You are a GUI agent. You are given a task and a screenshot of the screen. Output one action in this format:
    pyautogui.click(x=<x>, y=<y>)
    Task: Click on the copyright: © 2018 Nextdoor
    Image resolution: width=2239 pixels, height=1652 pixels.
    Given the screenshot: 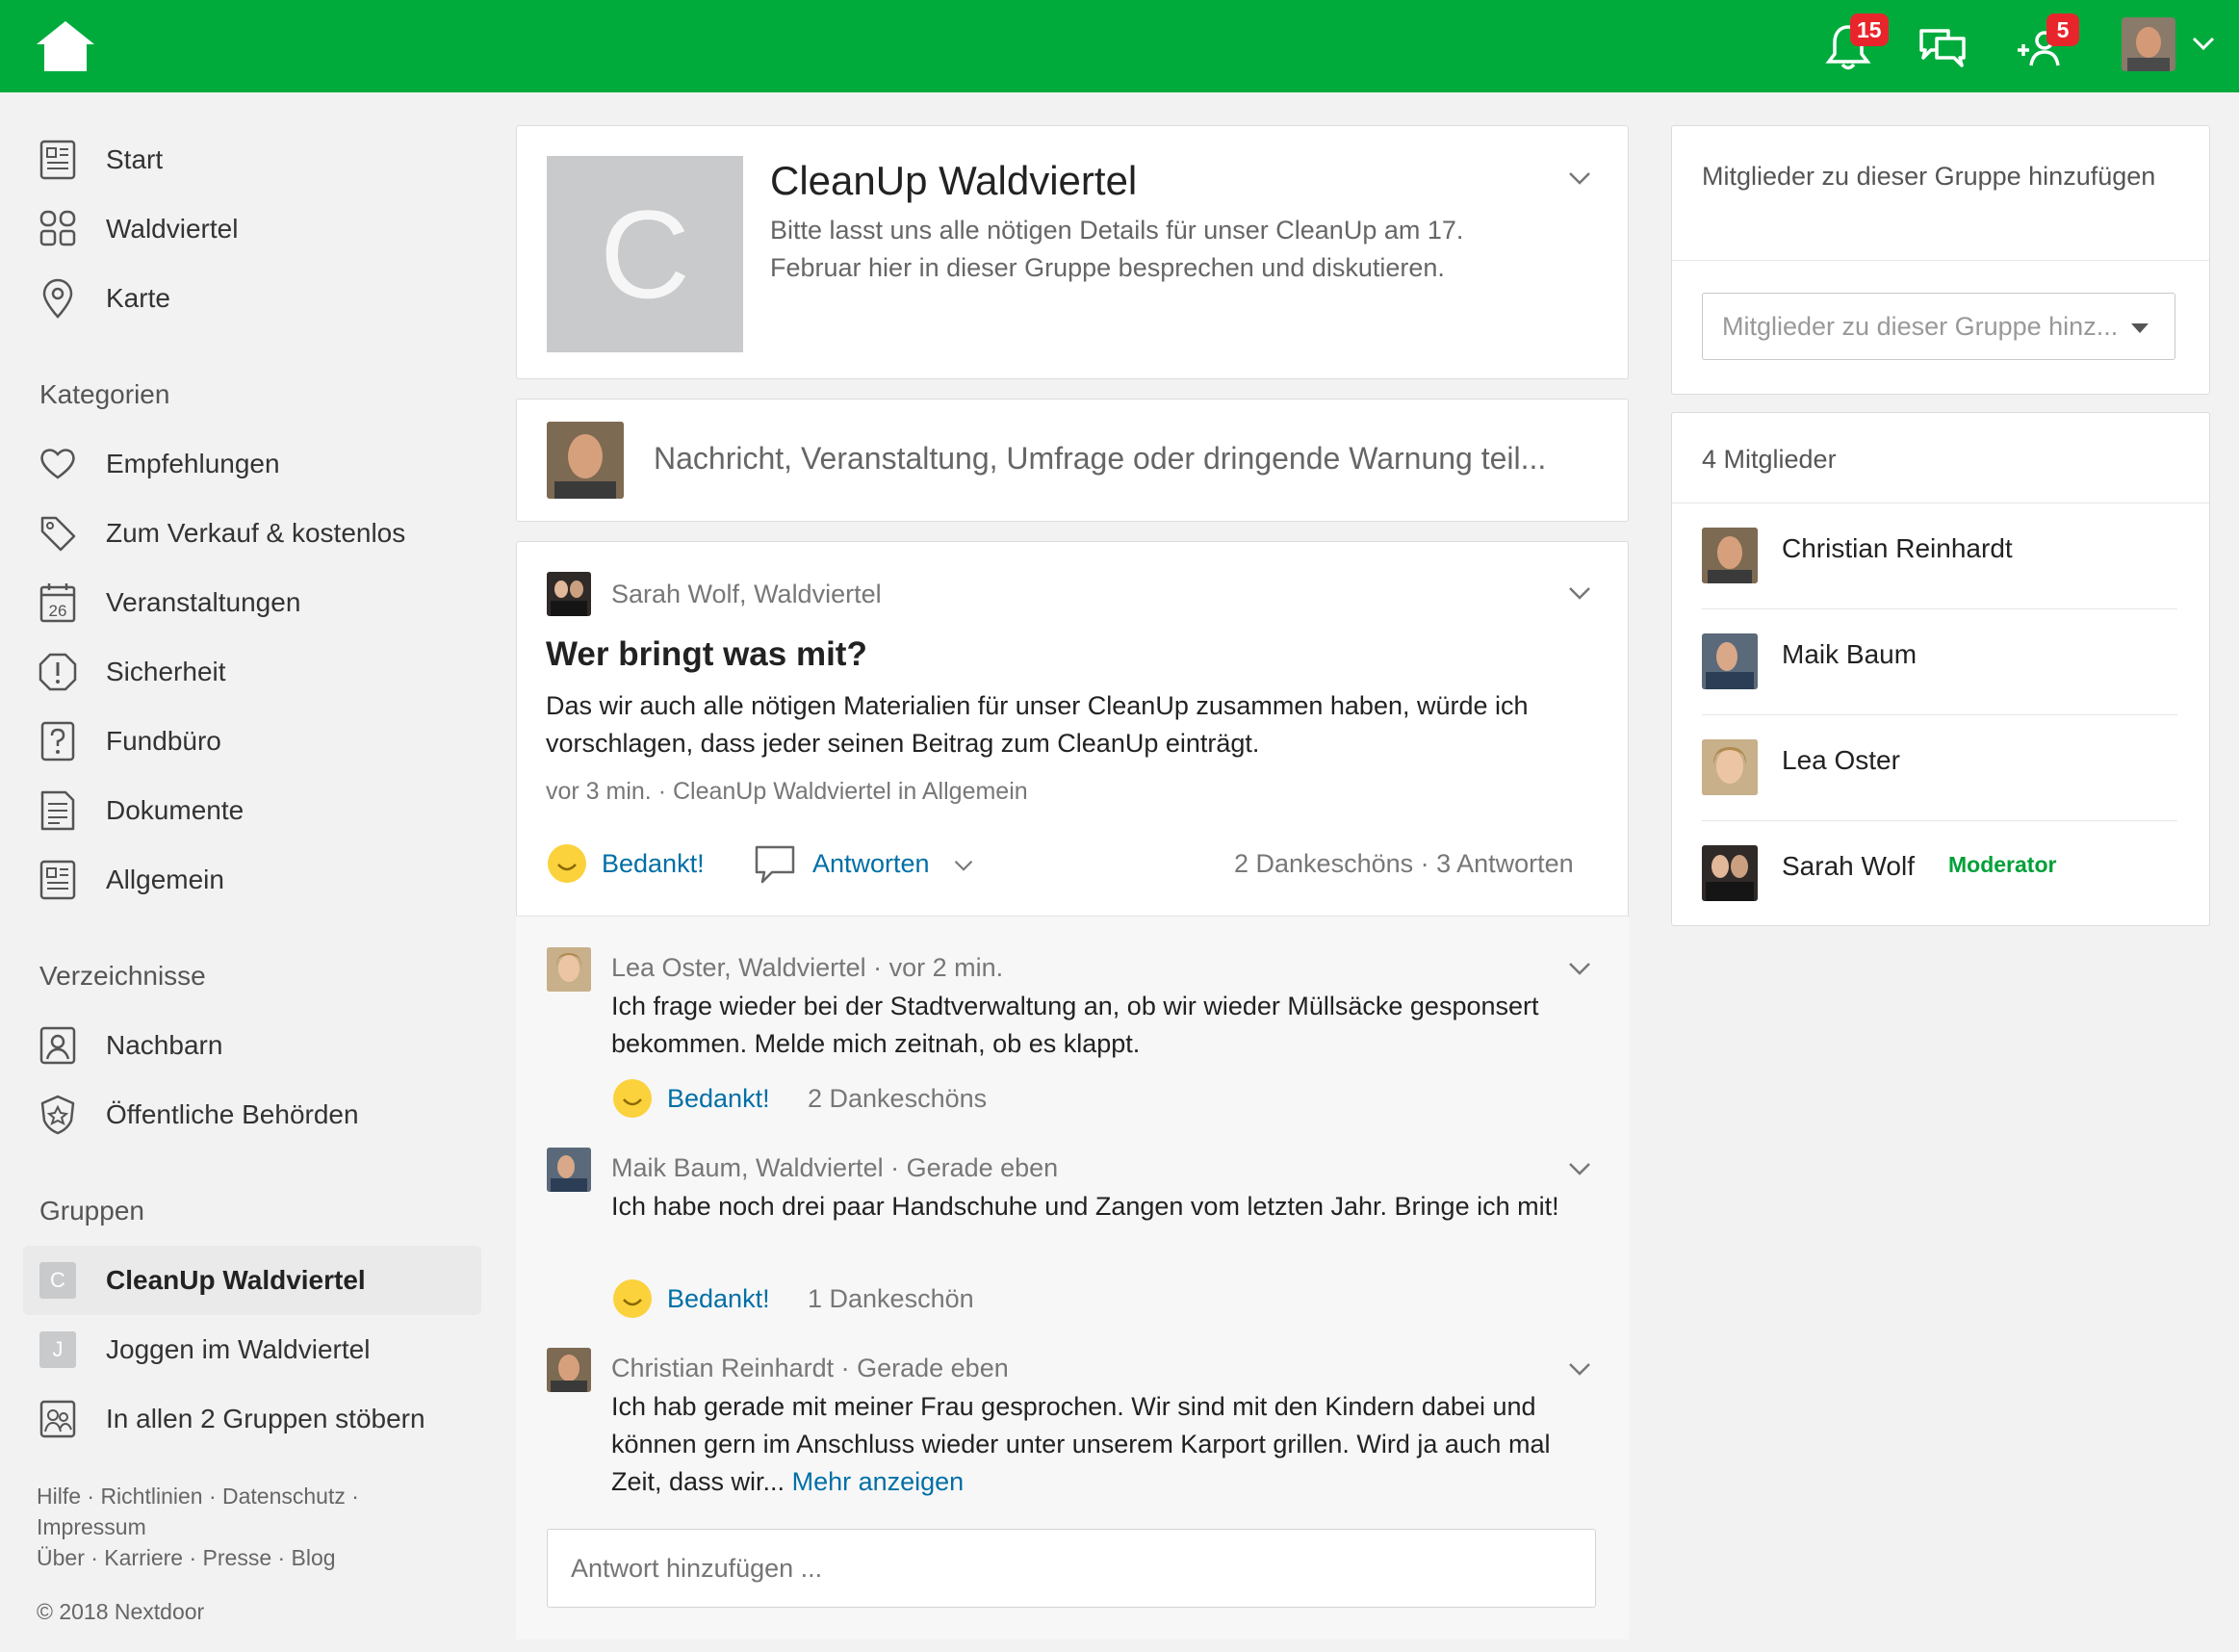 What is the action you would take?
    pyautogui.click(x=121, y=1611)
    